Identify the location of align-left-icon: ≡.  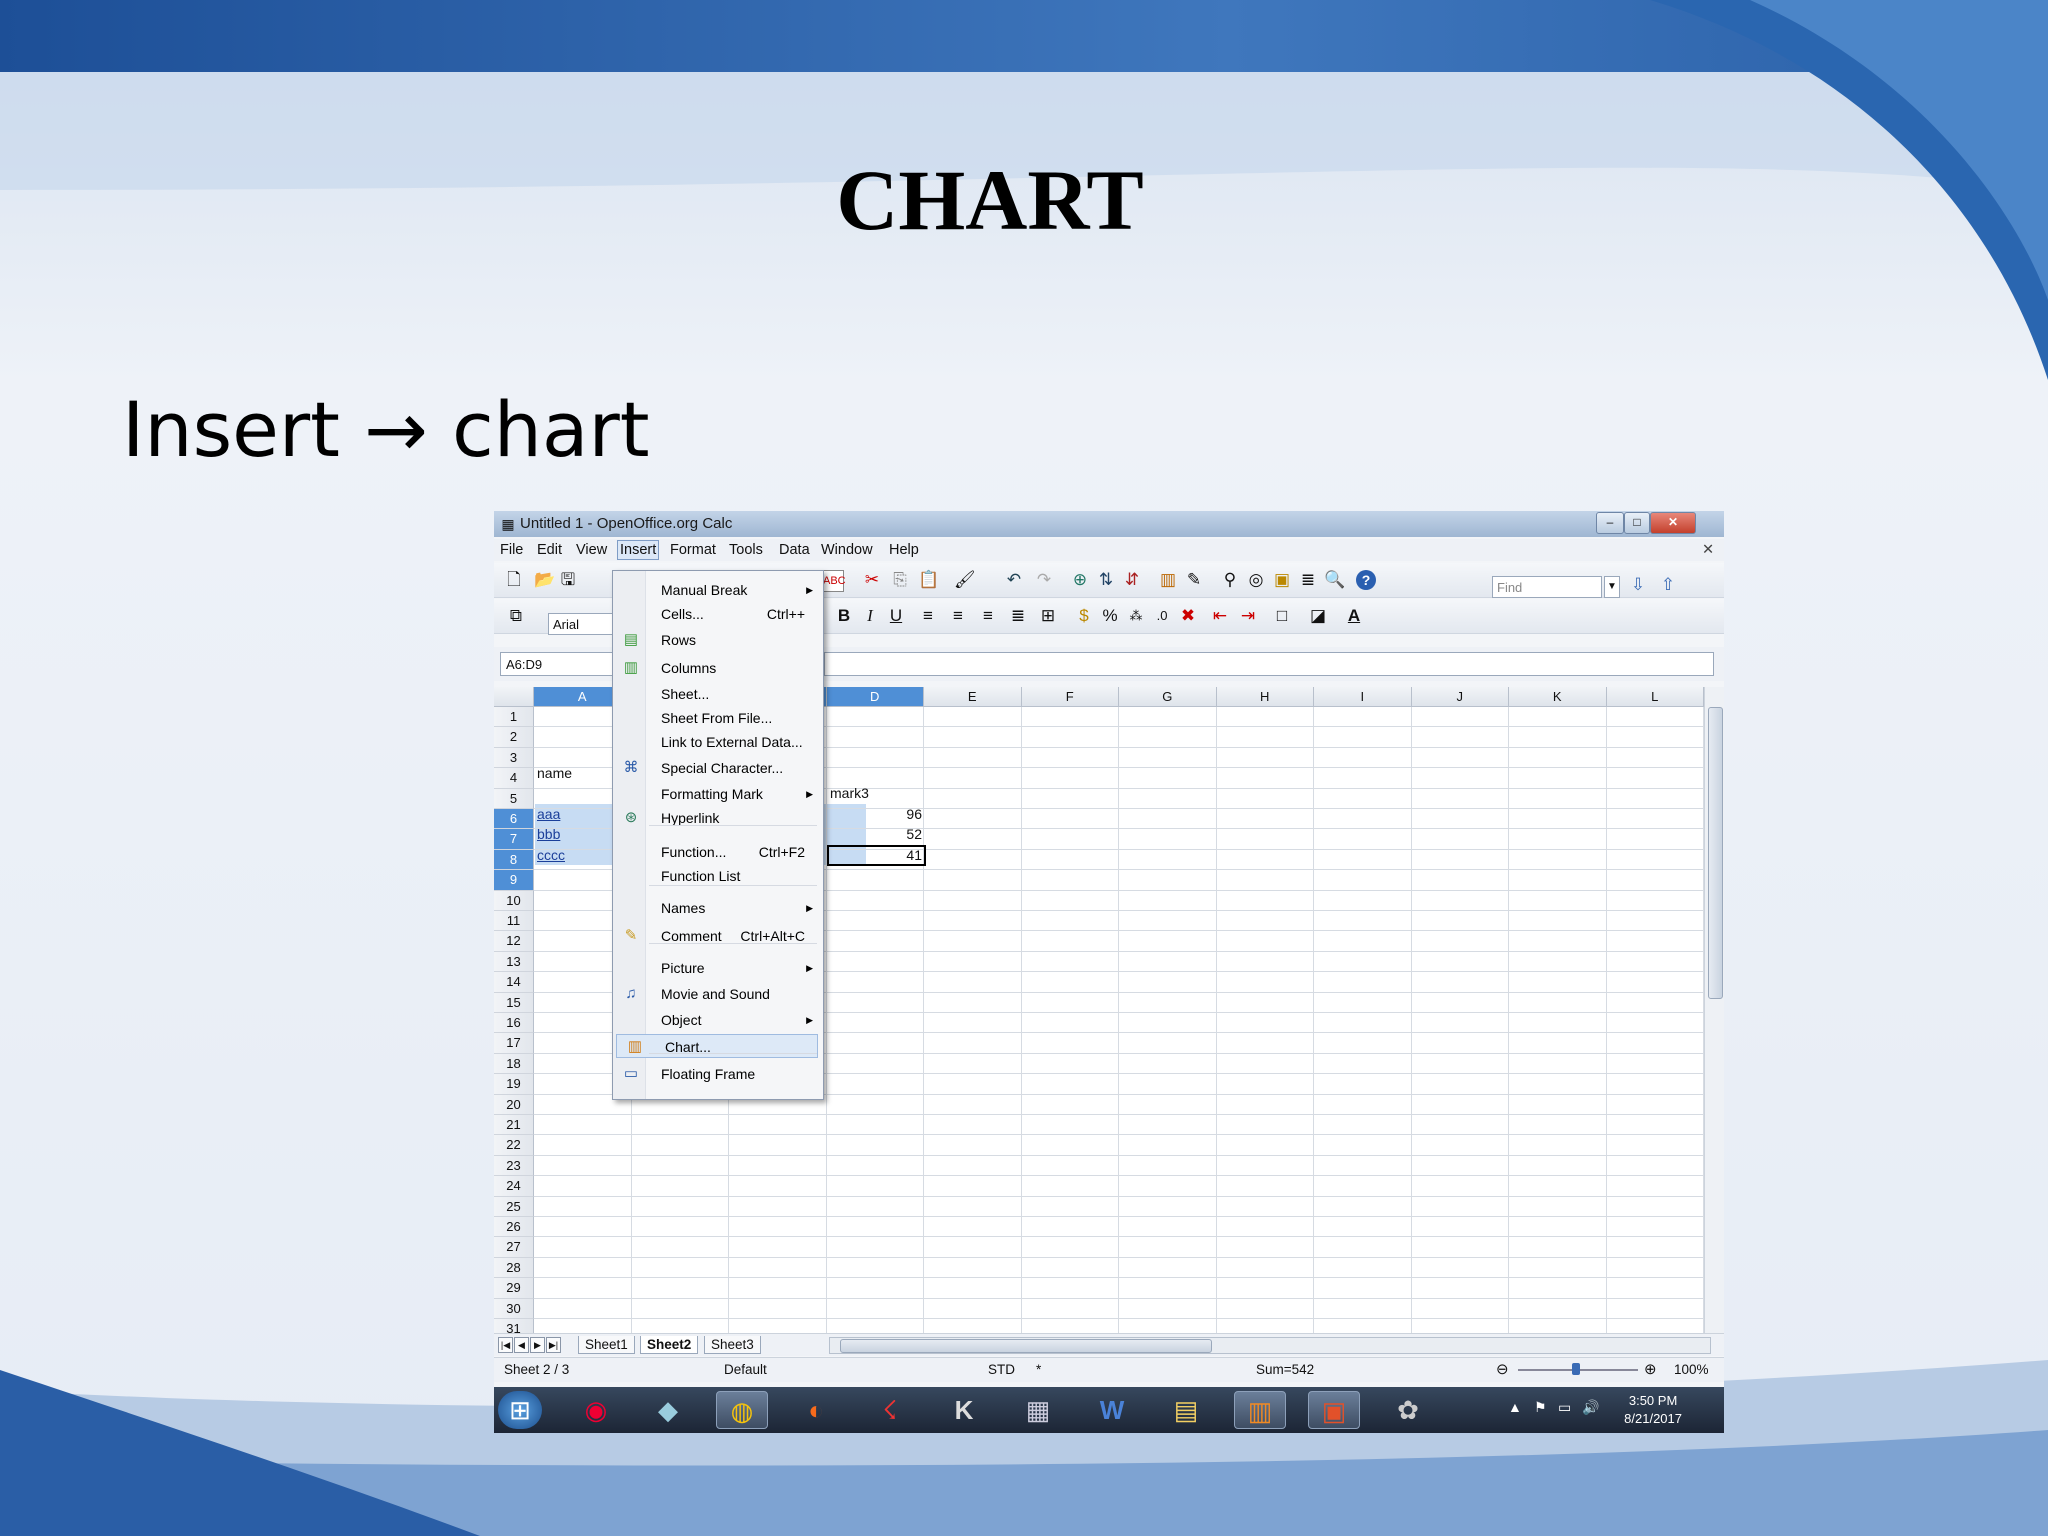
(928, 616).